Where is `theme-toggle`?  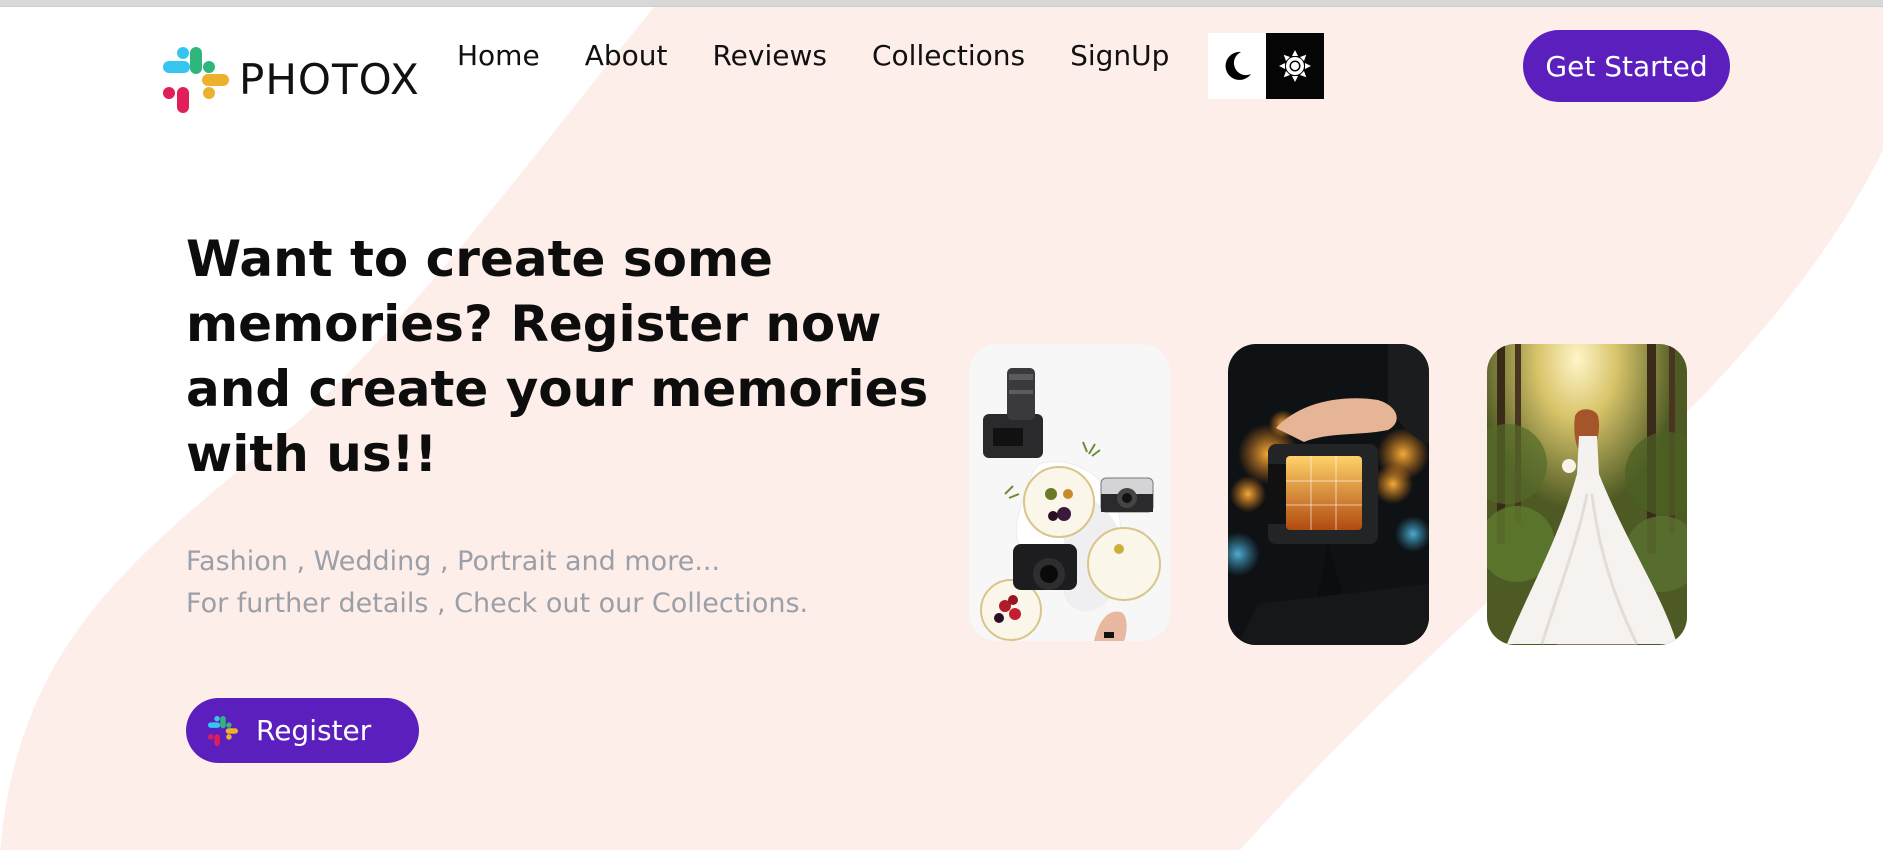 theme-toggle is located at coordinates (1266, 66).